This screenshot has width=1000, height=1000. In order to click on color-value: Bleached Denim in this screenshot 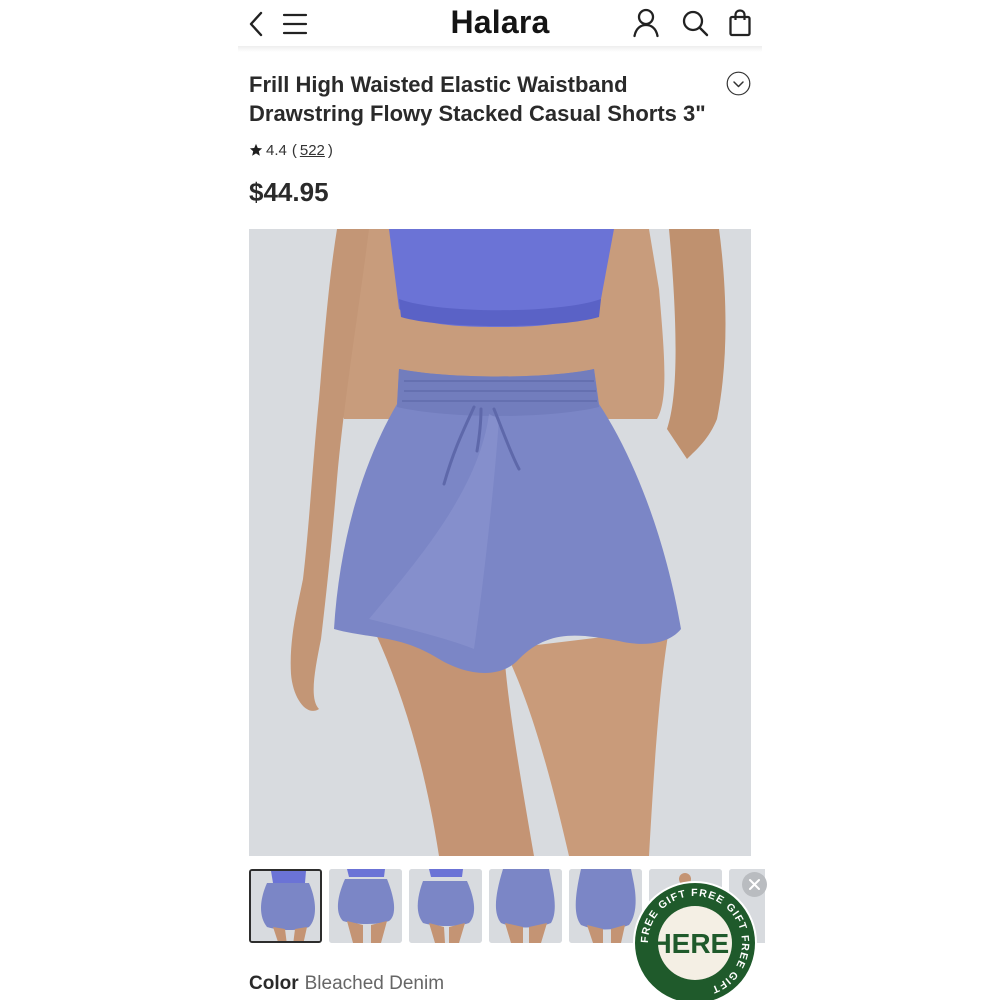, I will do `click(374, 983)`.